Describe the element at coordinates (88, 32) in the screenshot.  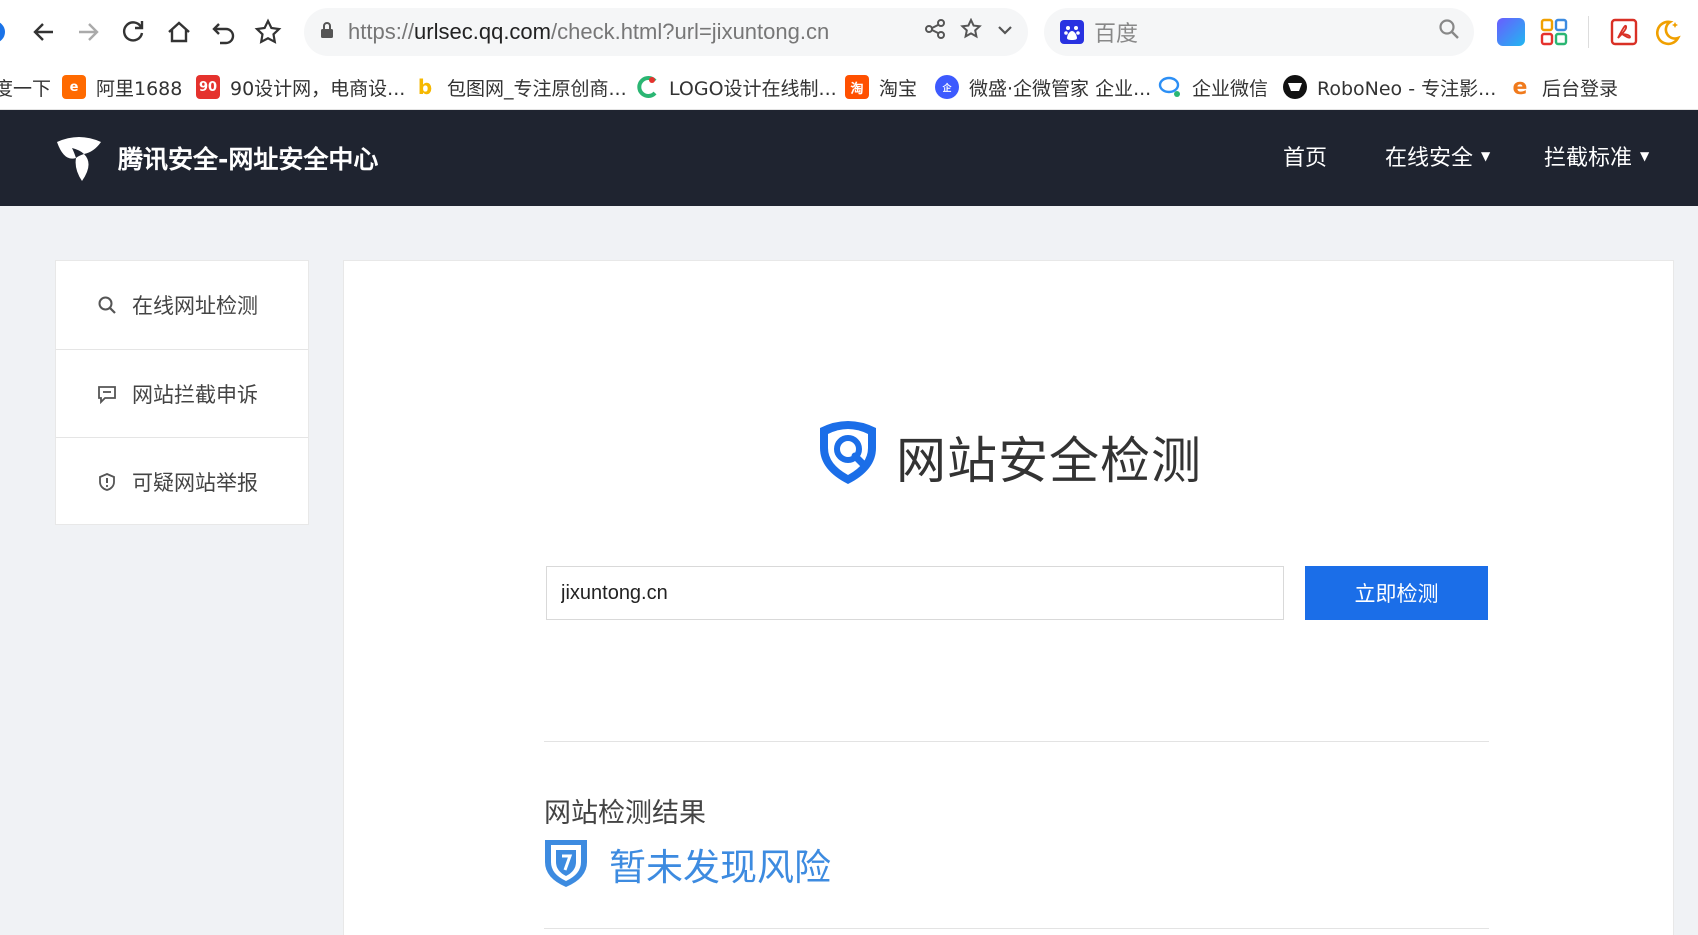
I see `forward-arrow-icon` at that location.